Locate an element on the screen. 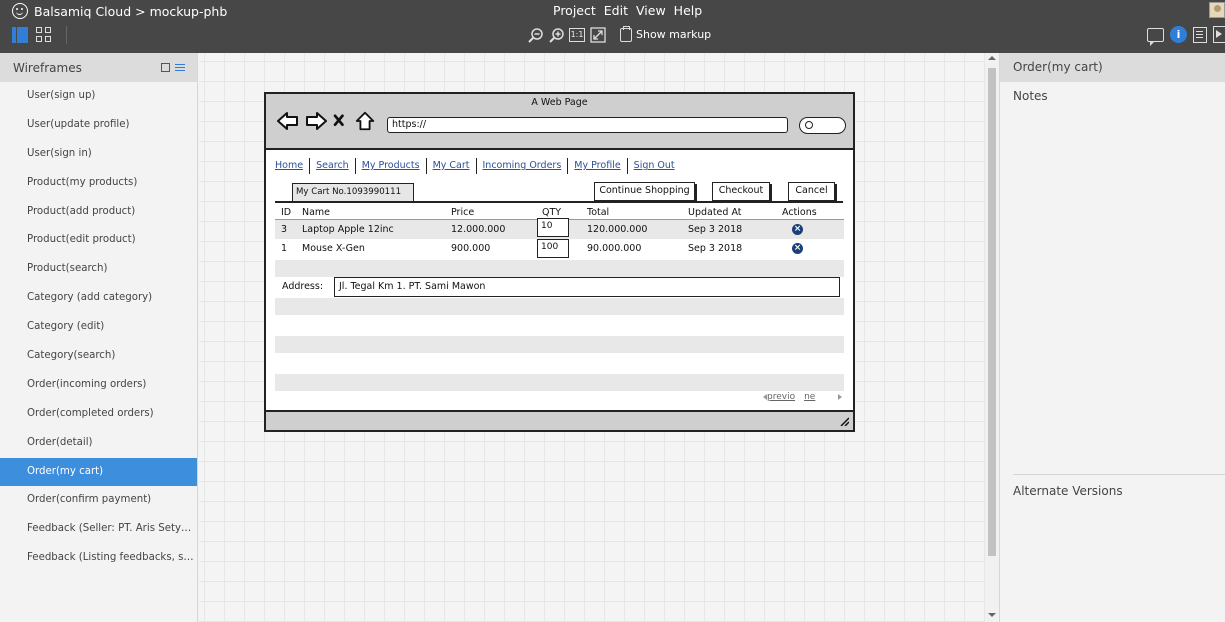  pagination: previo ne is located at coordinates (803, 397).